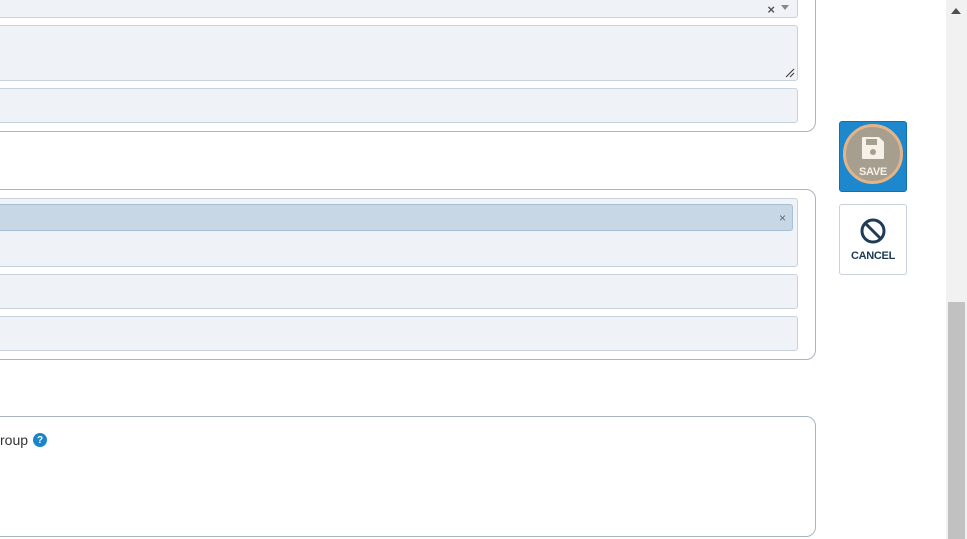 The width and height of the screenshot is (967, 539). Describe the element at coordinates (790, 73) in the screenshot. I see `resize-grip-icon` at that location.